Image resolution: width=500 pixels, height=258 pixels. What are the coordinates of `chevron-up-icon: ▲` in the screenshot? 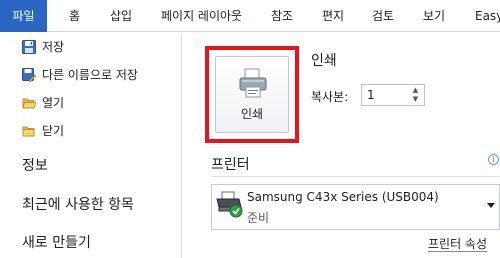 It's located at (415, 90).